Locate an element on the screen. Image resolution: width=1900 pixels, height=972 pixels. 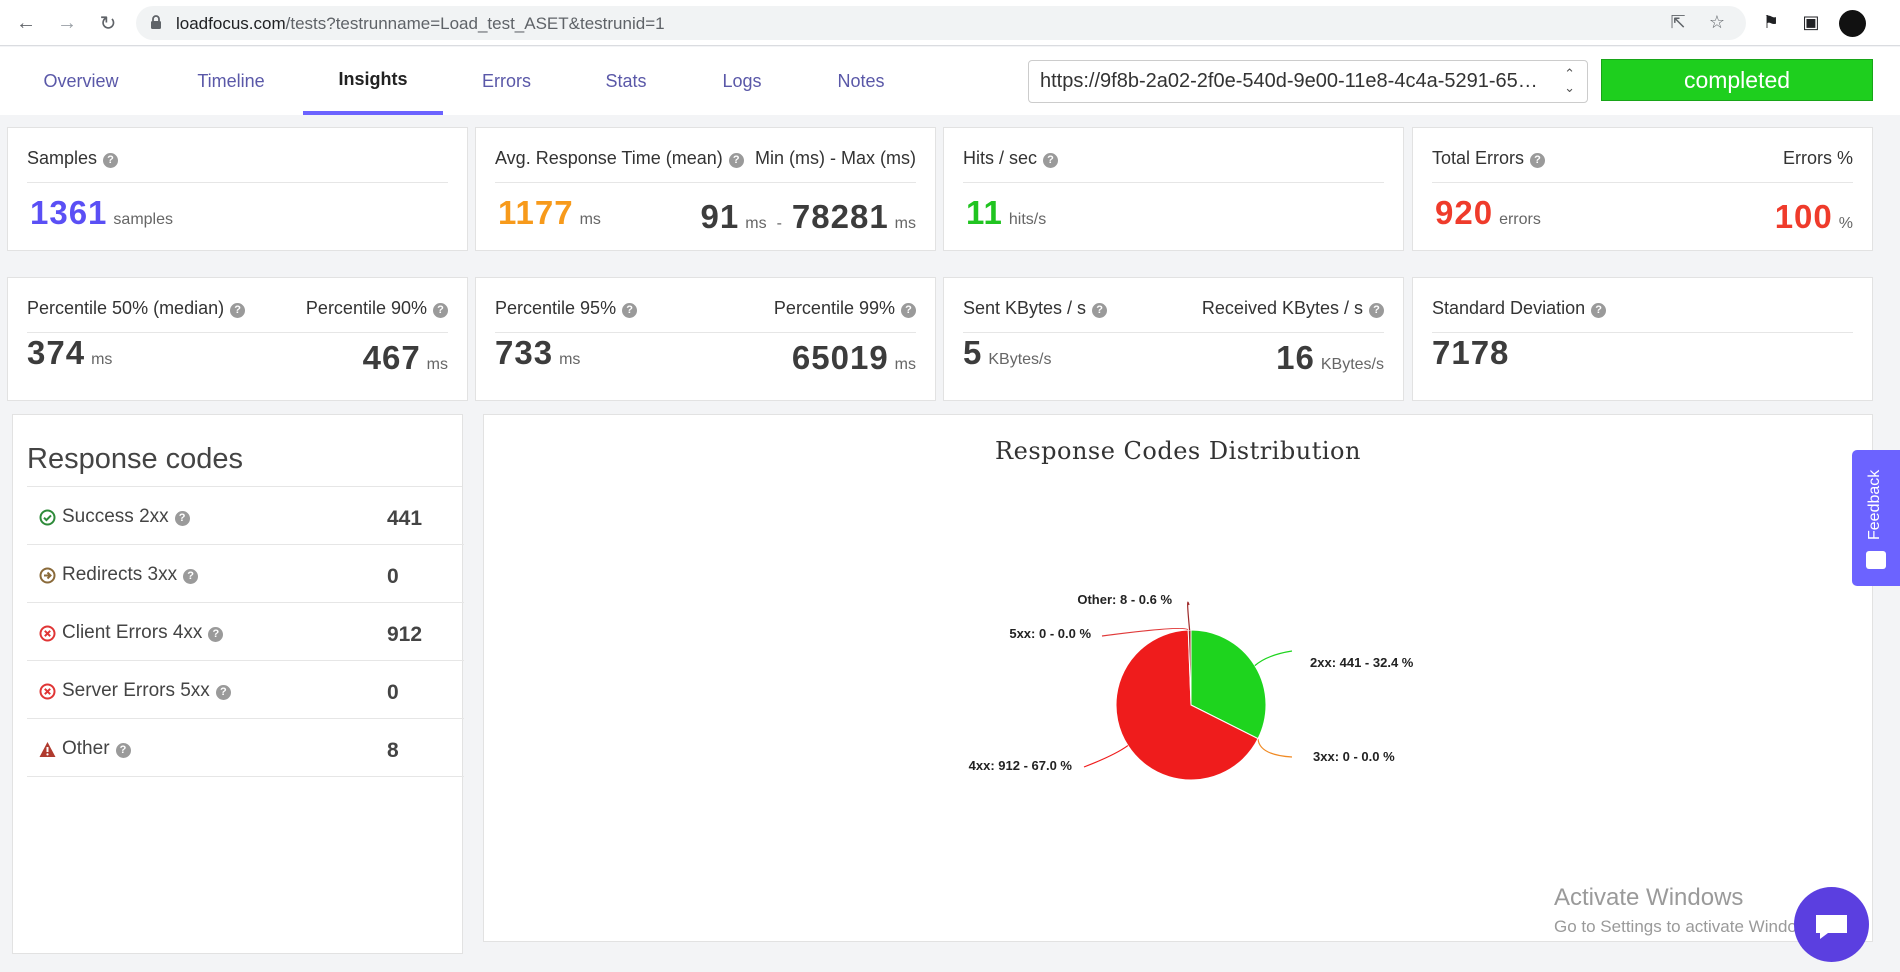
warning-icon is located at coordinates (47, 749).